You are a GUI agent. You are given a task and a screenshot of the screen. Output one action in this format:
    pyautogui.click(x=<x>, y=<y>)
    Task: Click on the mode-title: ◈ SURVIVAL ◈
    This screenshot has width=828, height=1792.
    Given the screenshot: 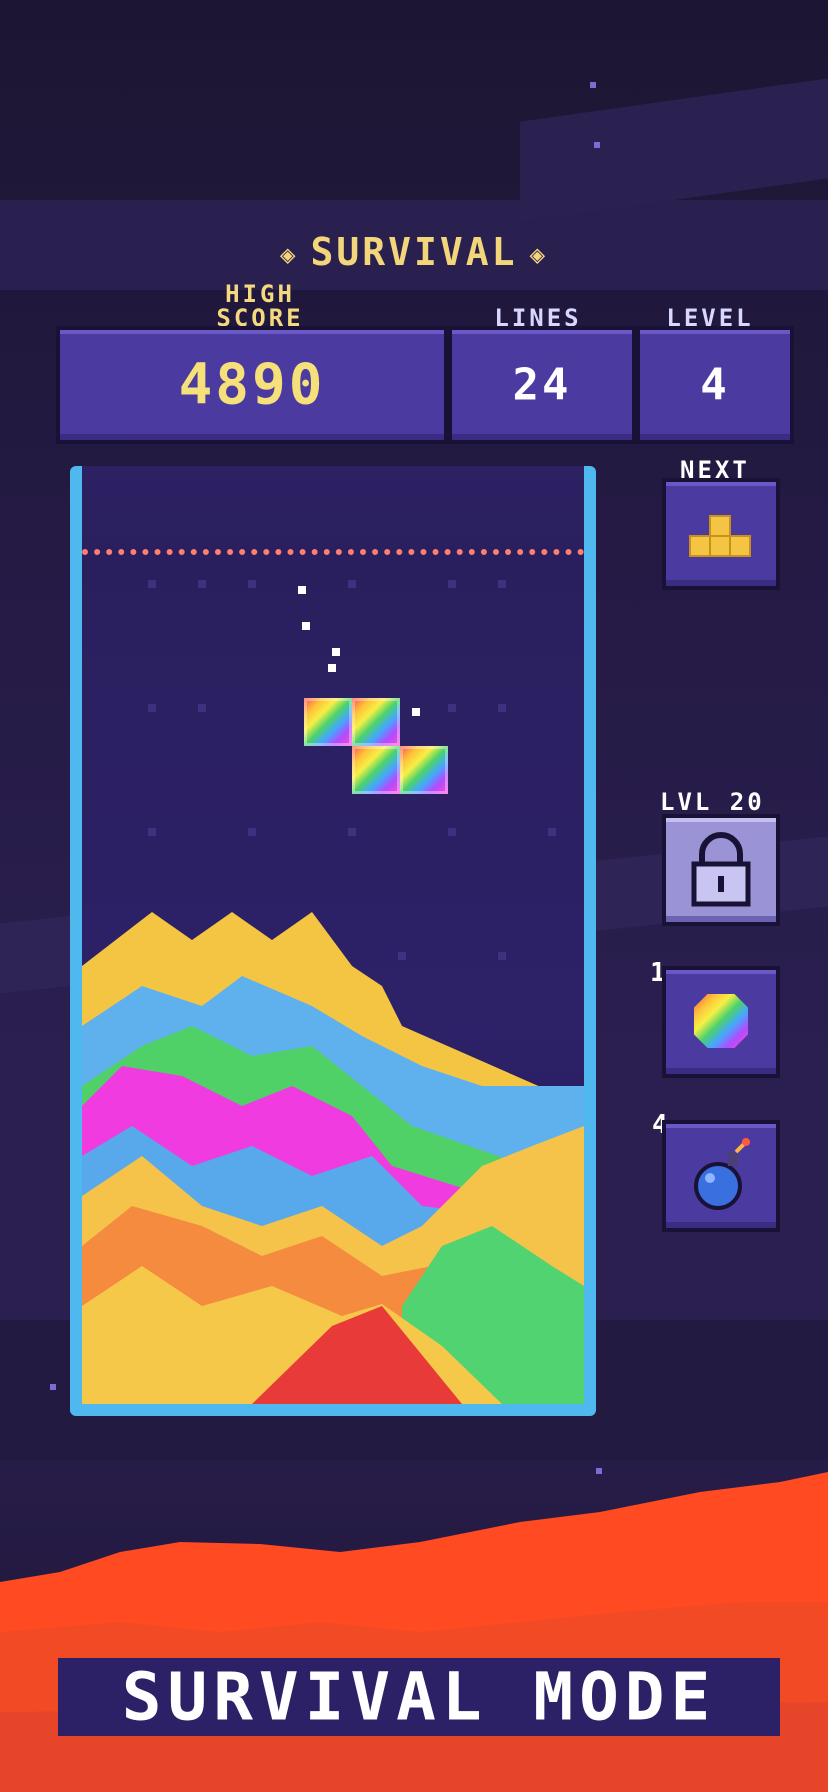 What is the action you would take?
    pyautogui.click(x=414, y=252)
    